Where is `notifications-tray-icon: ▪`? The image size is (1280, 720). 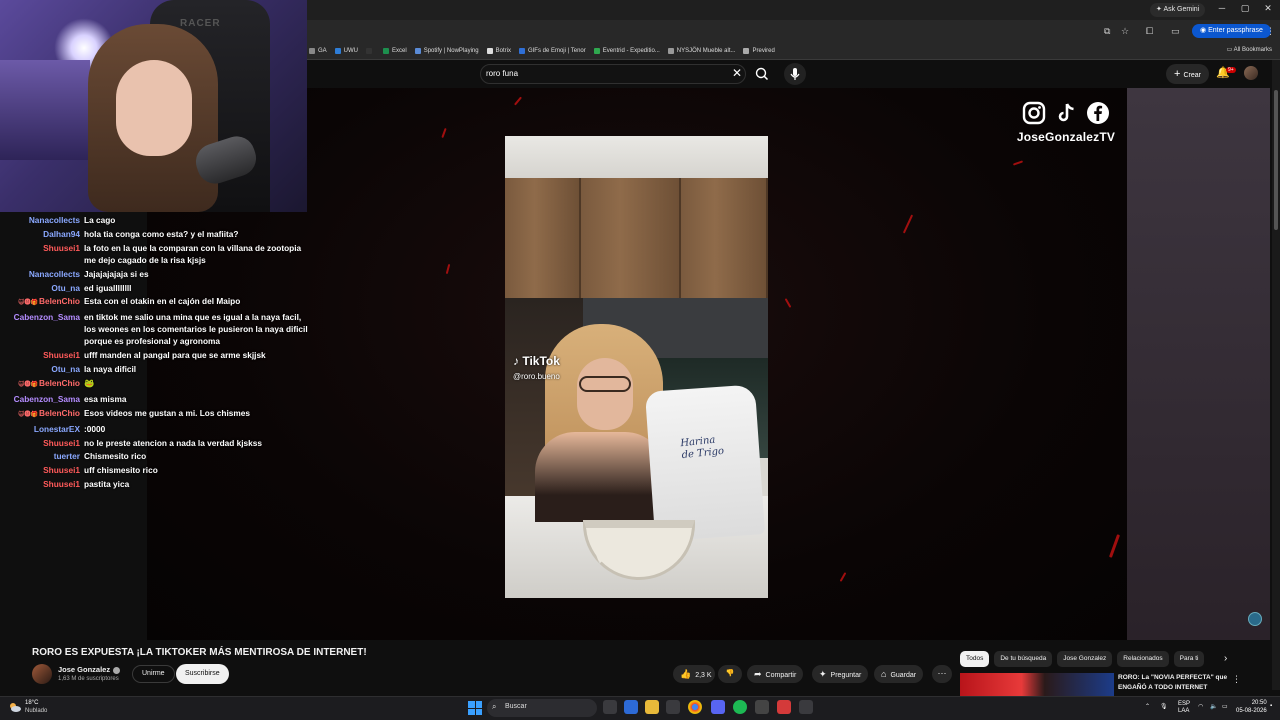 notifications-tray-icon: ▪ is located at coordinates (1271, 706).